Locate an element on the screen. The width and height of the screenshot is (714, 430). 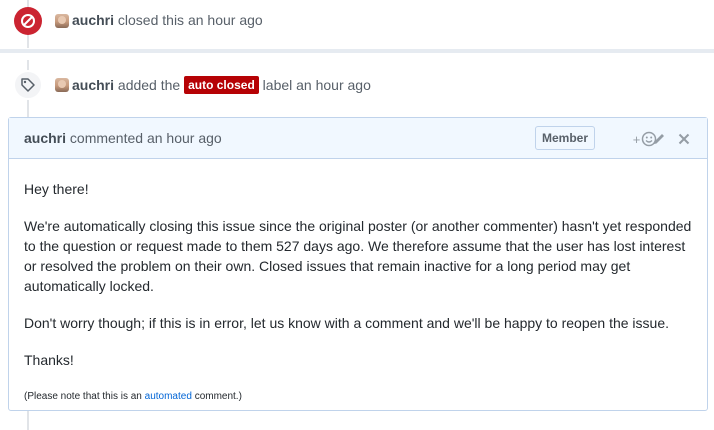
circle-slash-icon is located at coordinates (28, 21).